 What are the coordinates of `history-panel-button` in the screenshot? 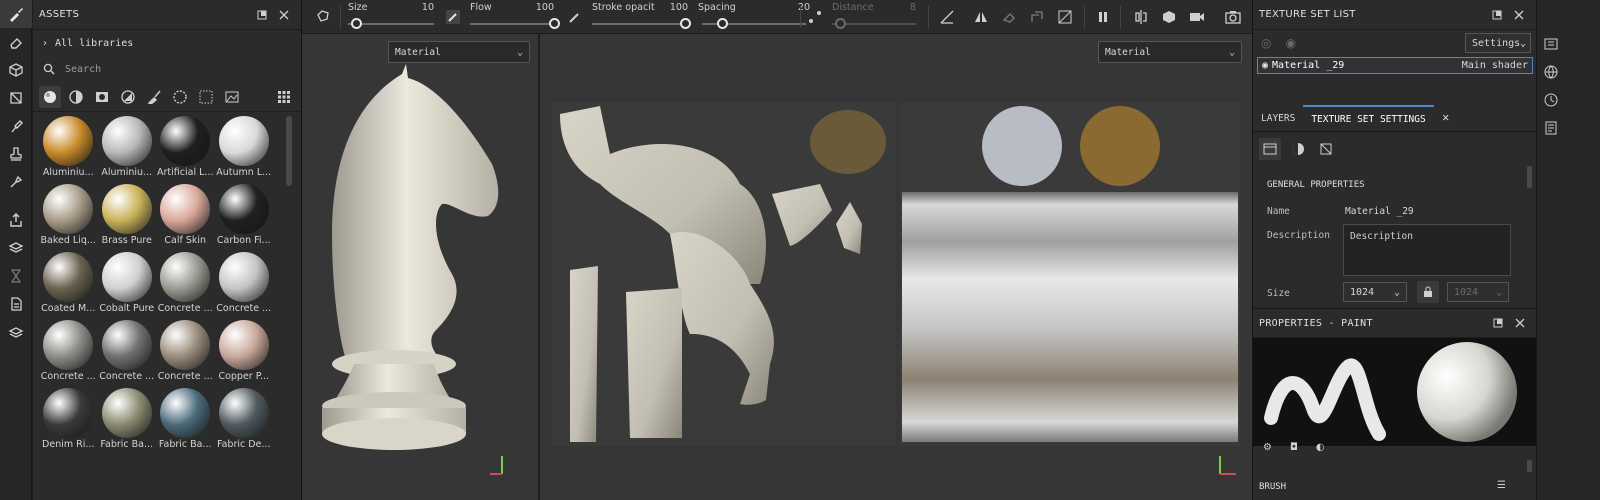 It's located at (1551, 100).